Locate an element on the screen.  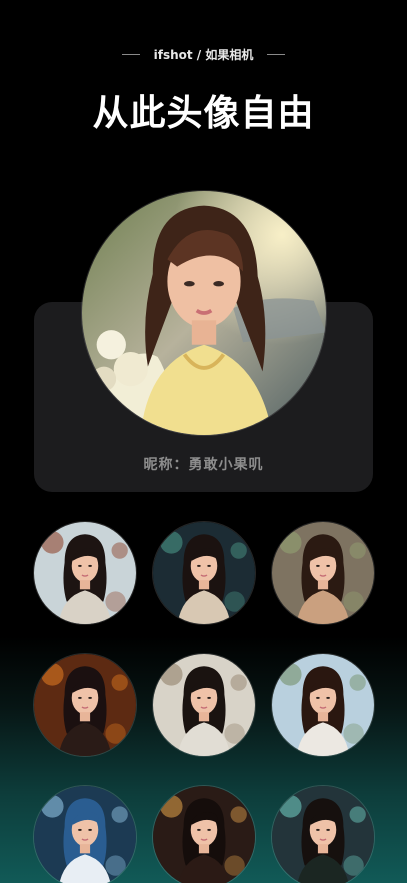
brand-header: ifshot / 如果相机 is located at coordinates (203, 54).